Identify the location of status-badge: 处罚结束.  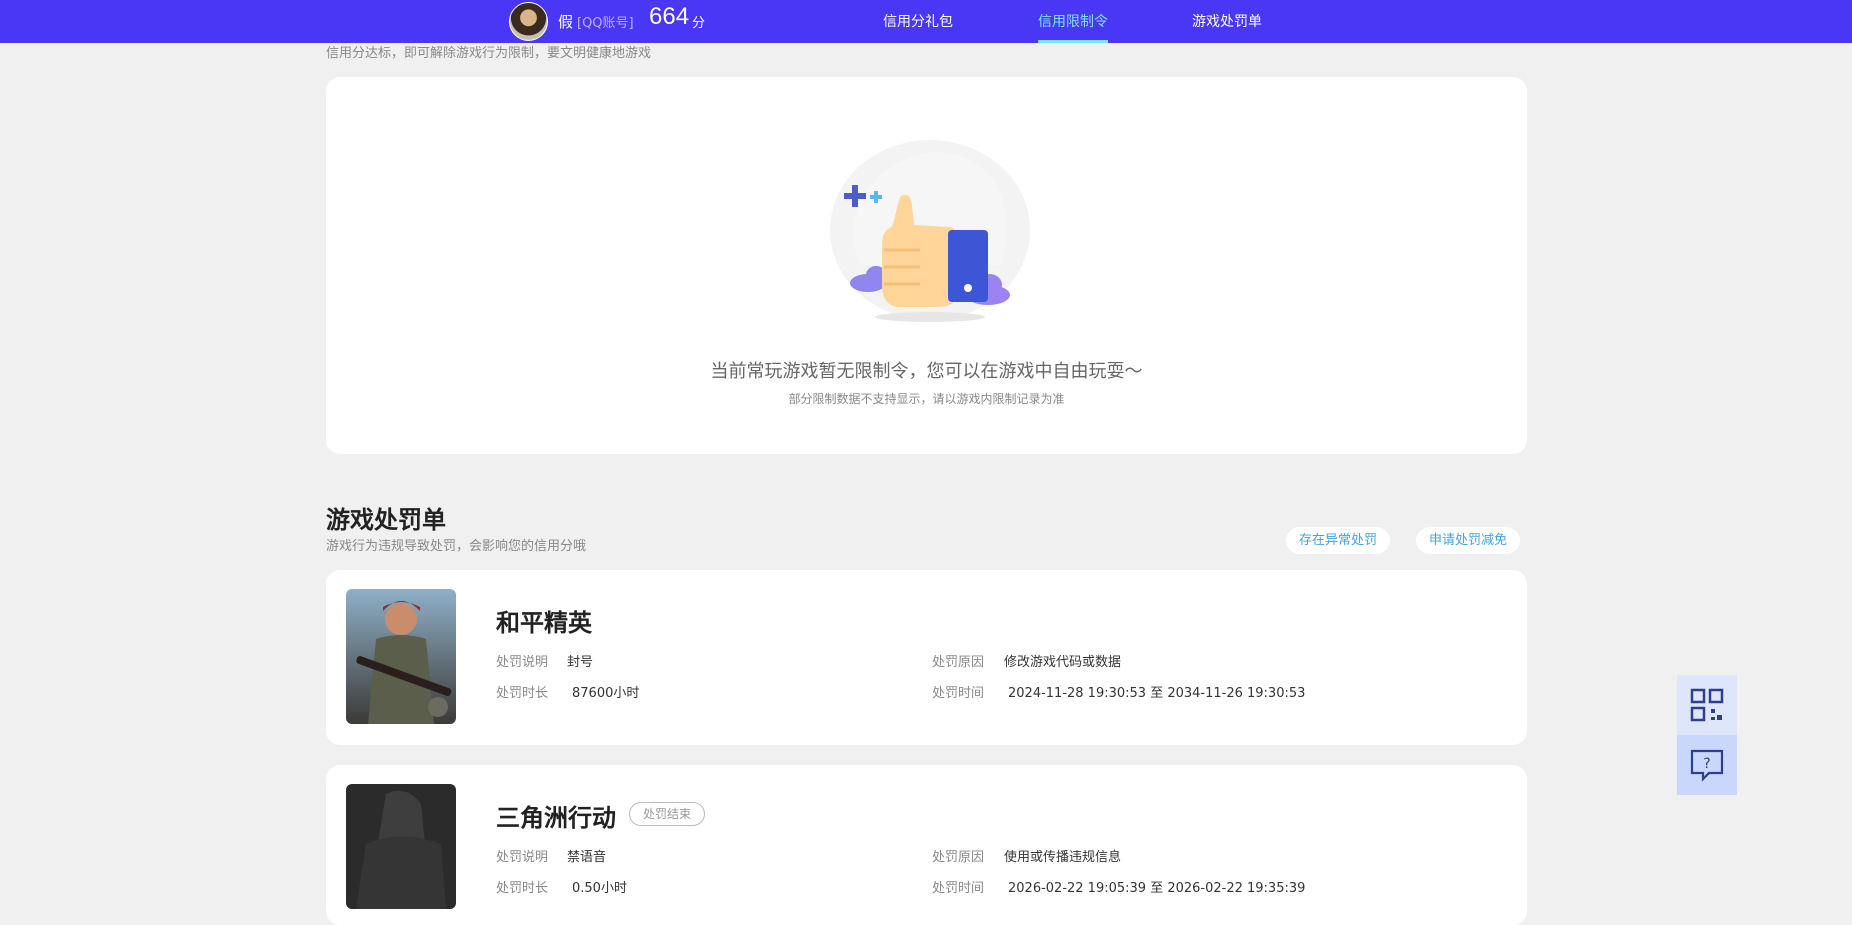
(667, 814).